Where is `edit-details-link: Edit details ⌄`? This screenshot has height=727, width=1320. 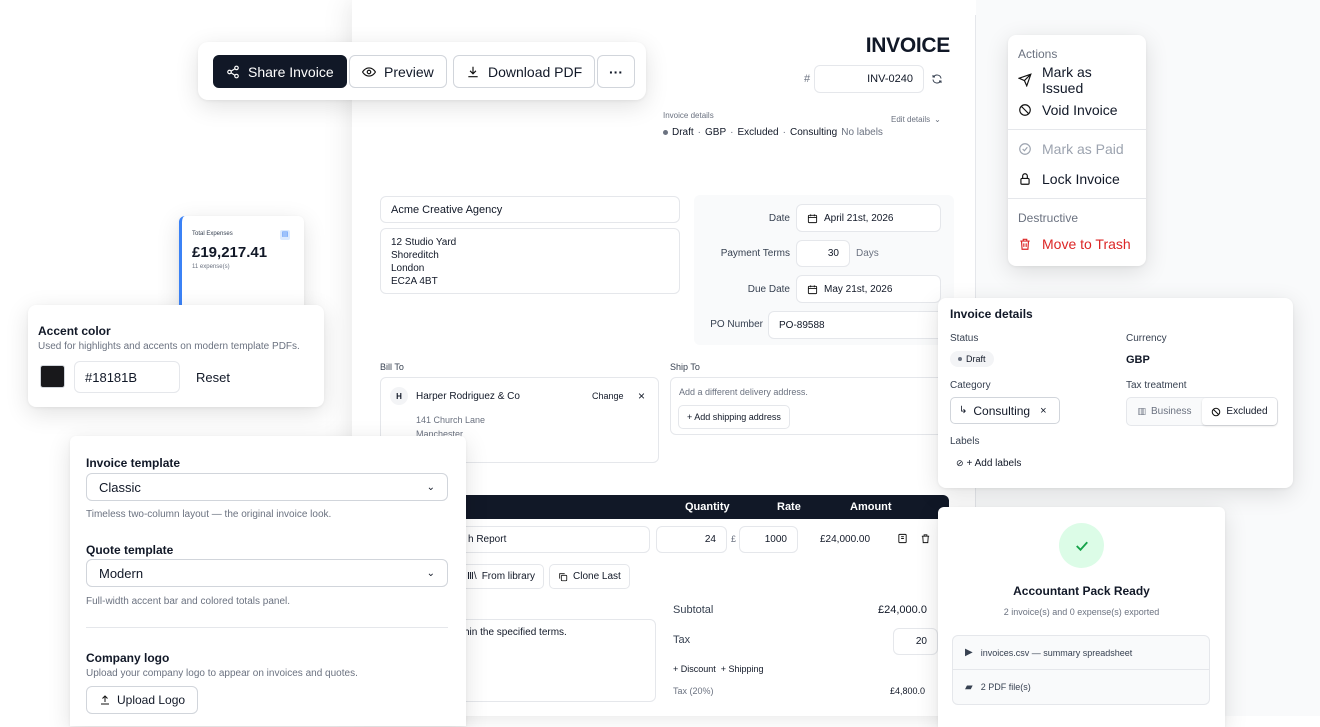
edit-details-link: Edit details ⌄ is located at coordinates (916, 119).